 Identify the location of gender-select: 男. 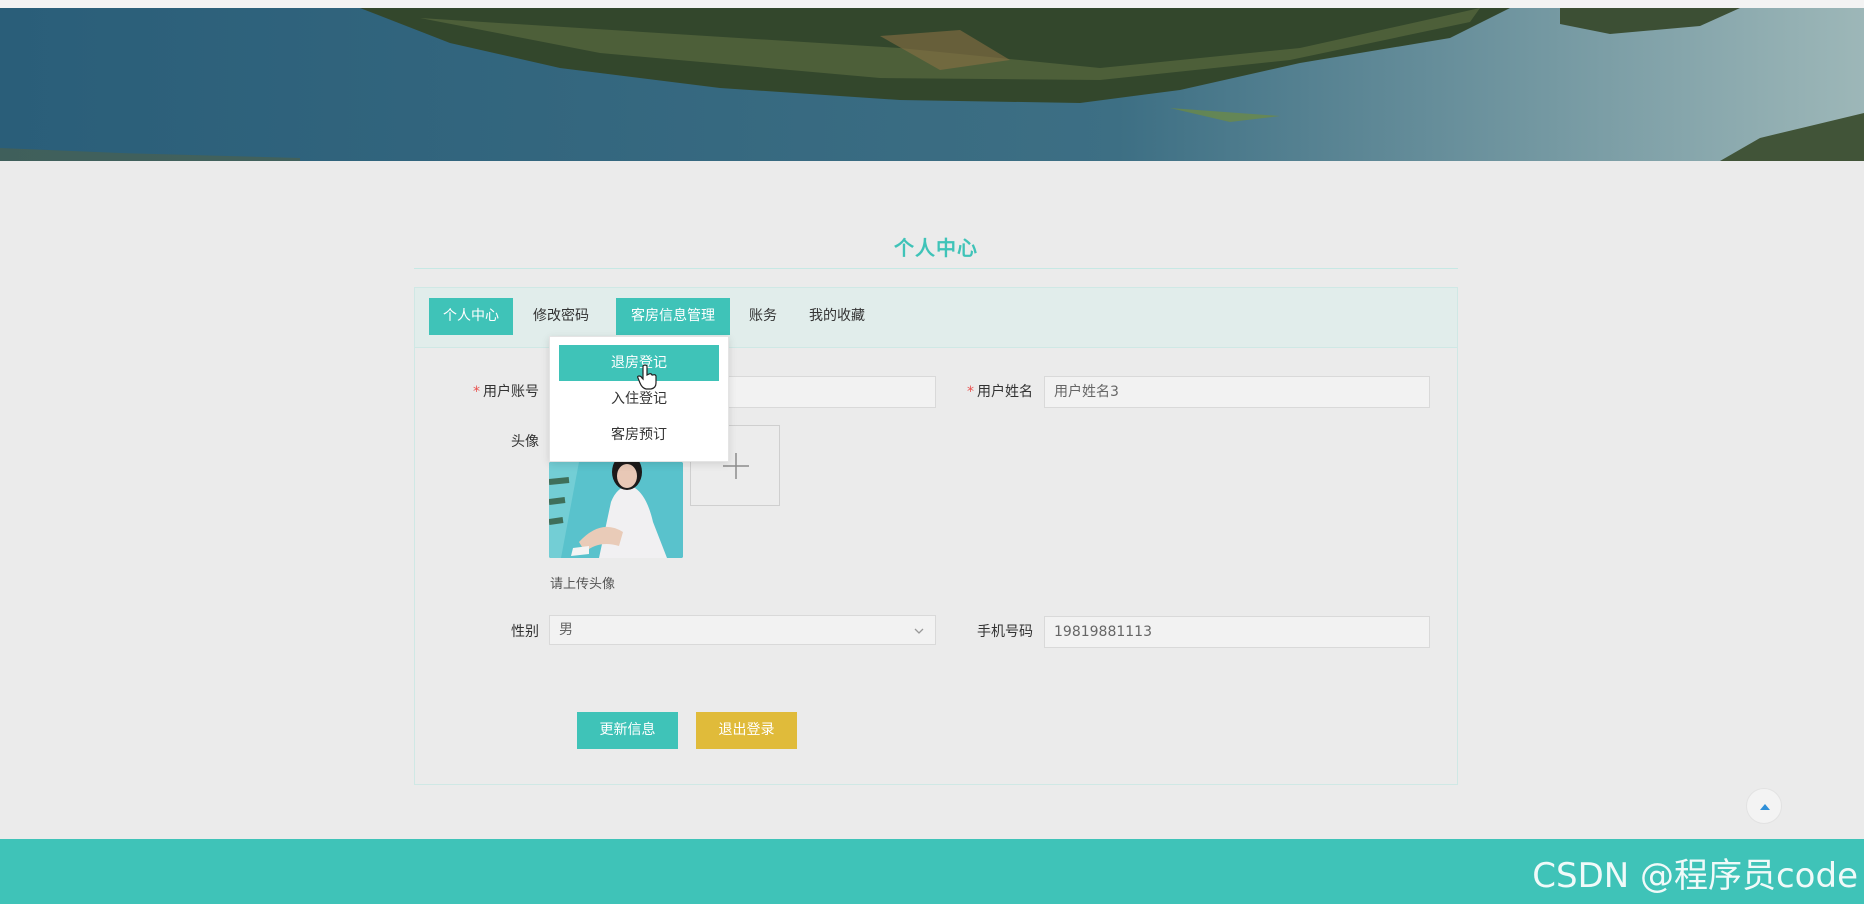
(742, 630).